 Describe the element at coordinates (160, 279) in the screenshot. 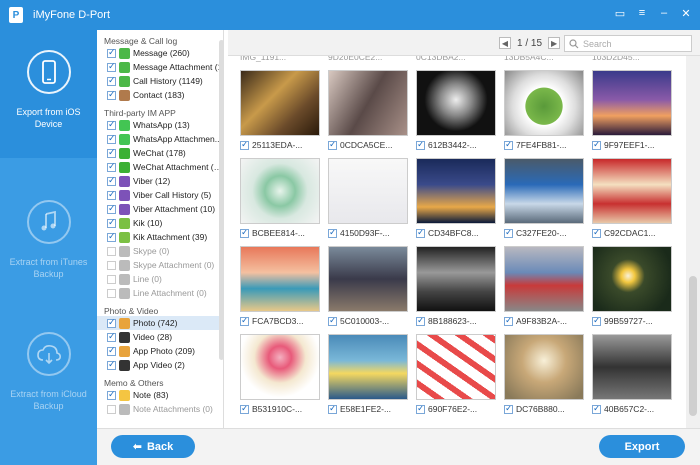

I see `category-item: Line (0)` at that location.